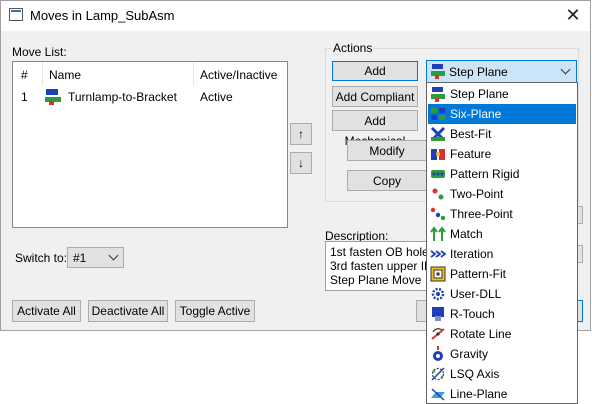 The height and width of the screenshot is (404, 592). What do you see at coordinates (128, 311) in the screenshot?
I see `deactivate-all-button: Deactivate All` at bounding box center [128, 311].